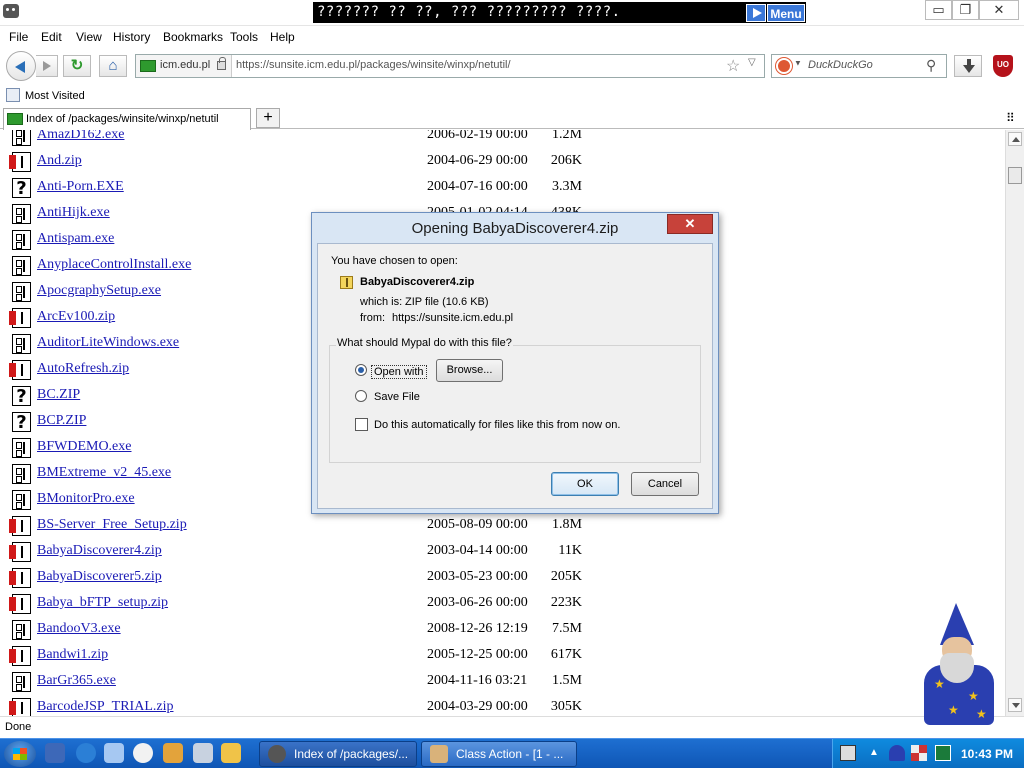 The width and height of the screenshot is (1024, 768). Describe the element at coordinates (47, 66) in the screenshot. I see `forward-button` at that location.